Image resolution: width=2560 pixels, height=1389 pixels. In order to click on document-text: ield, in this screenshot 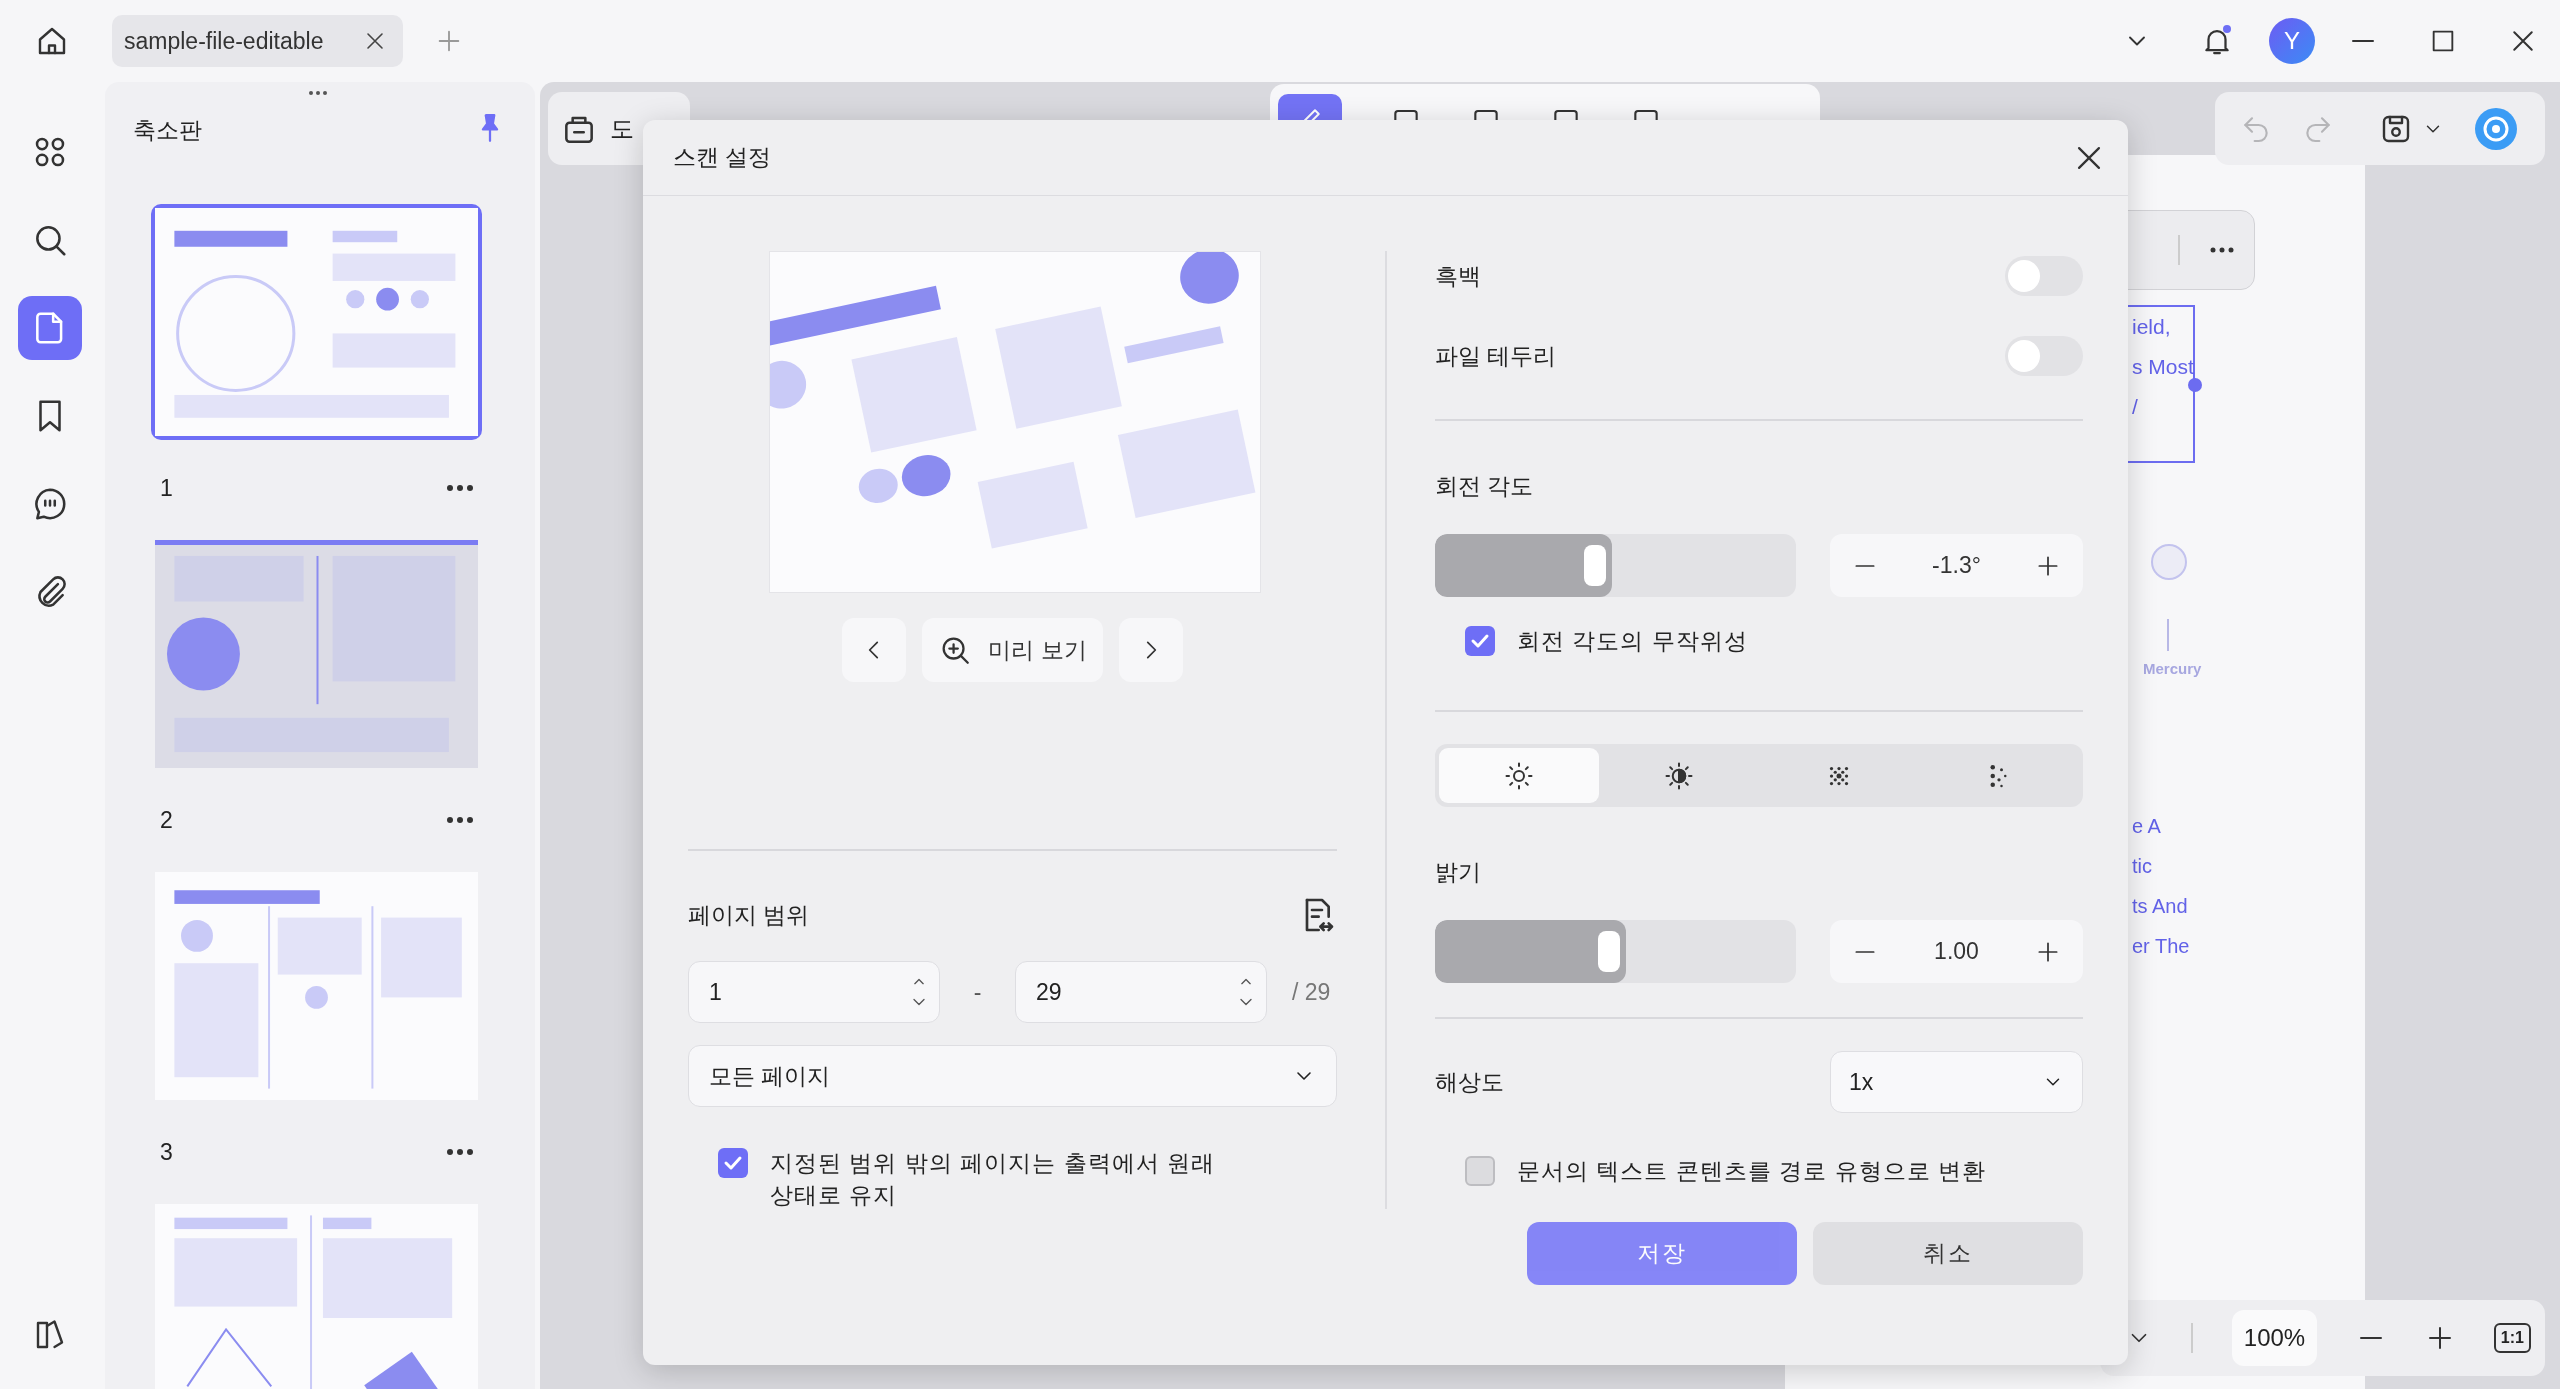, I will do `click(2151, 327)`.